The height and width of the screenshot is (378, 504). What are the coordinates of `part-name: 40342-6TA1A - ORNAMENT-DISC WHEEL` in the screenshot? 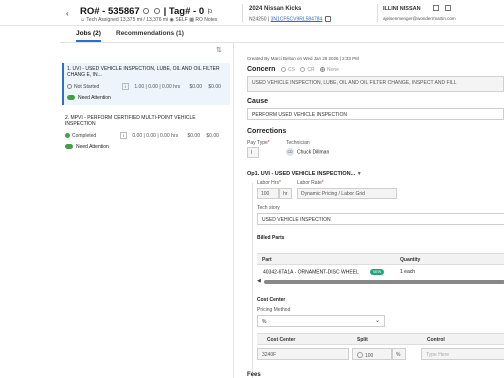 It's located at (311, 272).